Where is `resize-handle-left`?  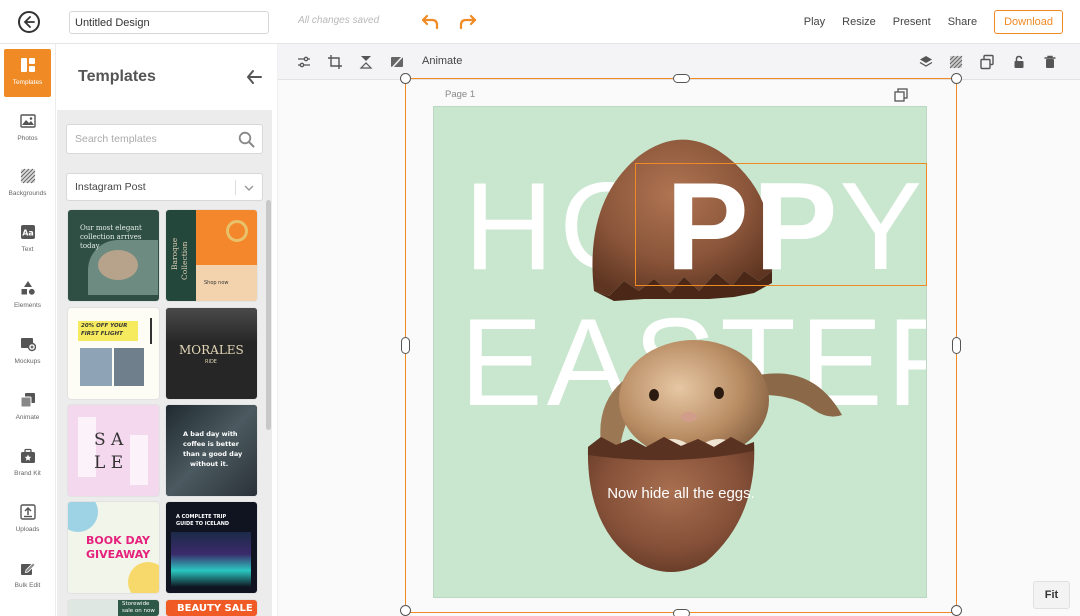
resize-handle-left is located at coordinates (405, 345).